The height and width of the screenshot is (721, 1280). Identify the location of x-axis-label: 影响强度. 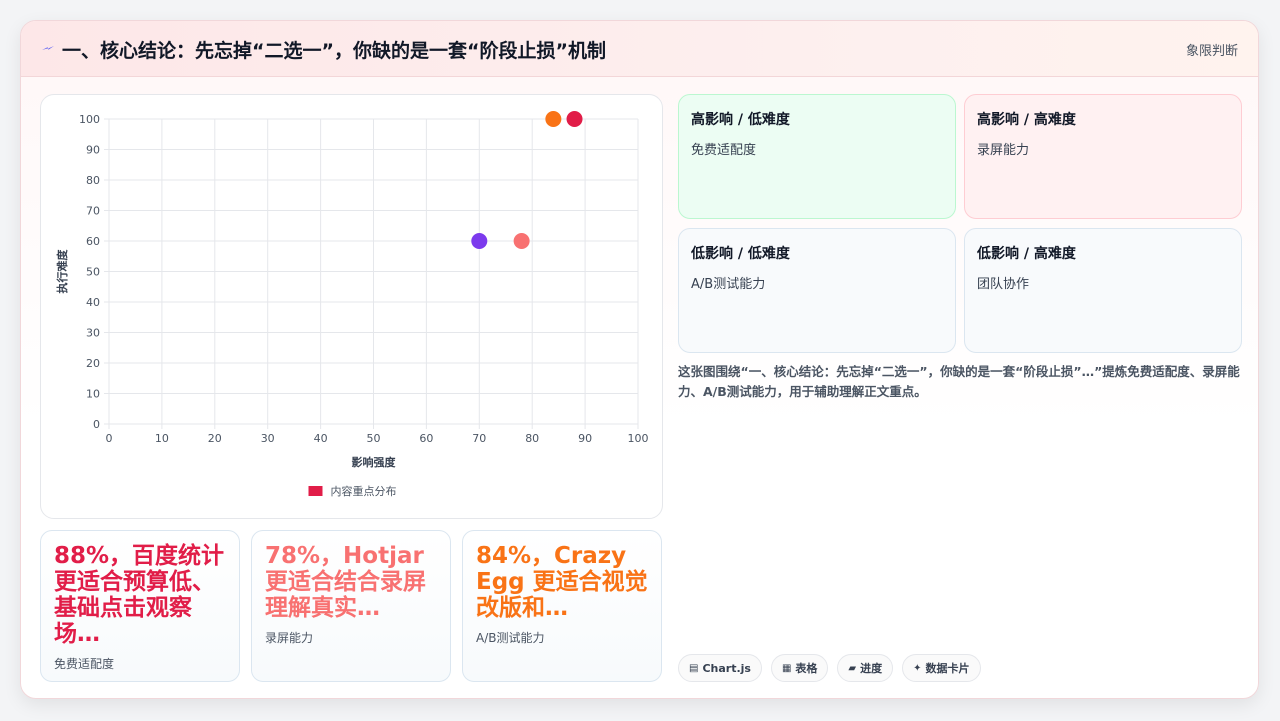
(374, 462).